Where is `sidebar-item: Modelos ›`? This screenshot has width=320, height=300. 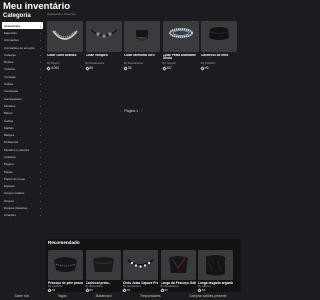
sidebar-item: Modelos › is located at coordinates (22, 105).